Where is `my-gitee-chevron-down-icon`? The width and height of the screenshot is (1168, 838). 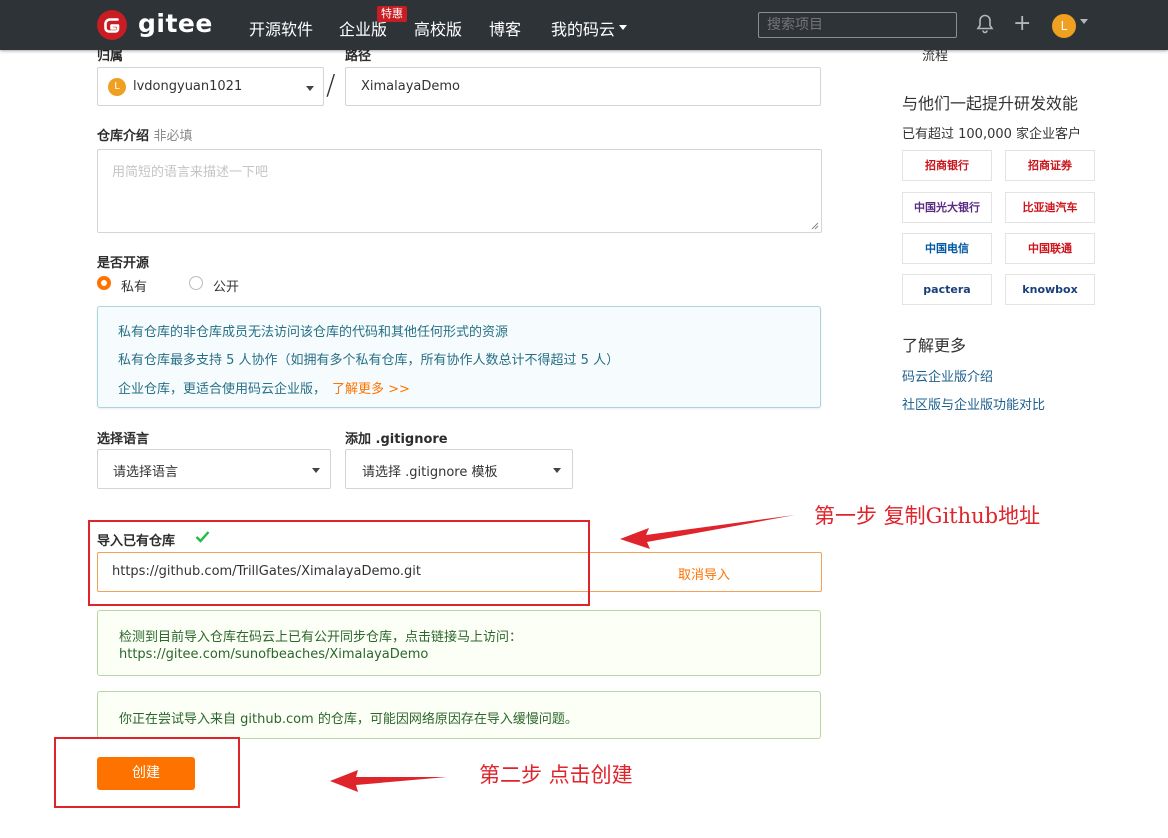
my-gitee-chevron-down-icon is located at coordinates (623, 27).